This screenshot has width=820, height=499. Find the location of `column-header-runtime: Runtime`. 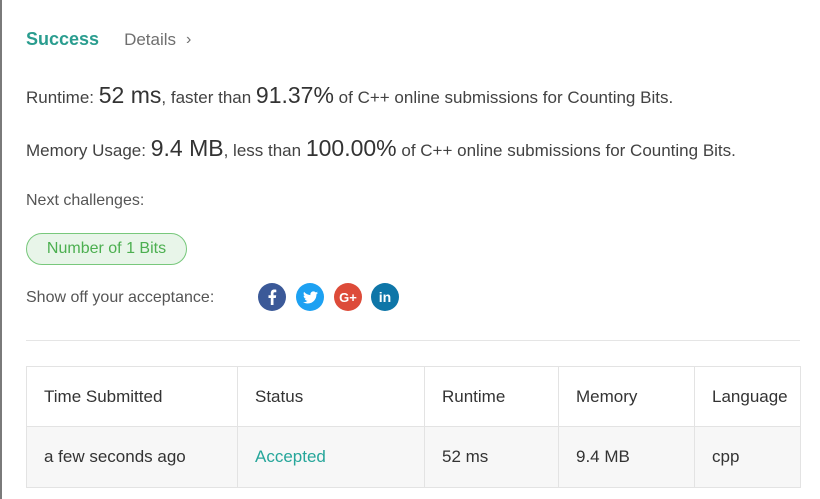

column-header-runtime: Runtime is located at coordinates (491, 396).